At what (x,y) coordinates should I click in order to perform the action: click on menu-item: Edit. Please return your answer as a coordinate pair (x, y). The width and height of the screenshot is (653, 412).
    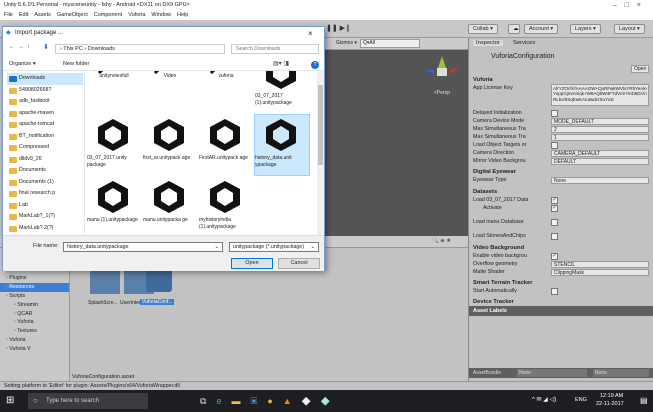
    Looking at the image, I should click on (23, 15).